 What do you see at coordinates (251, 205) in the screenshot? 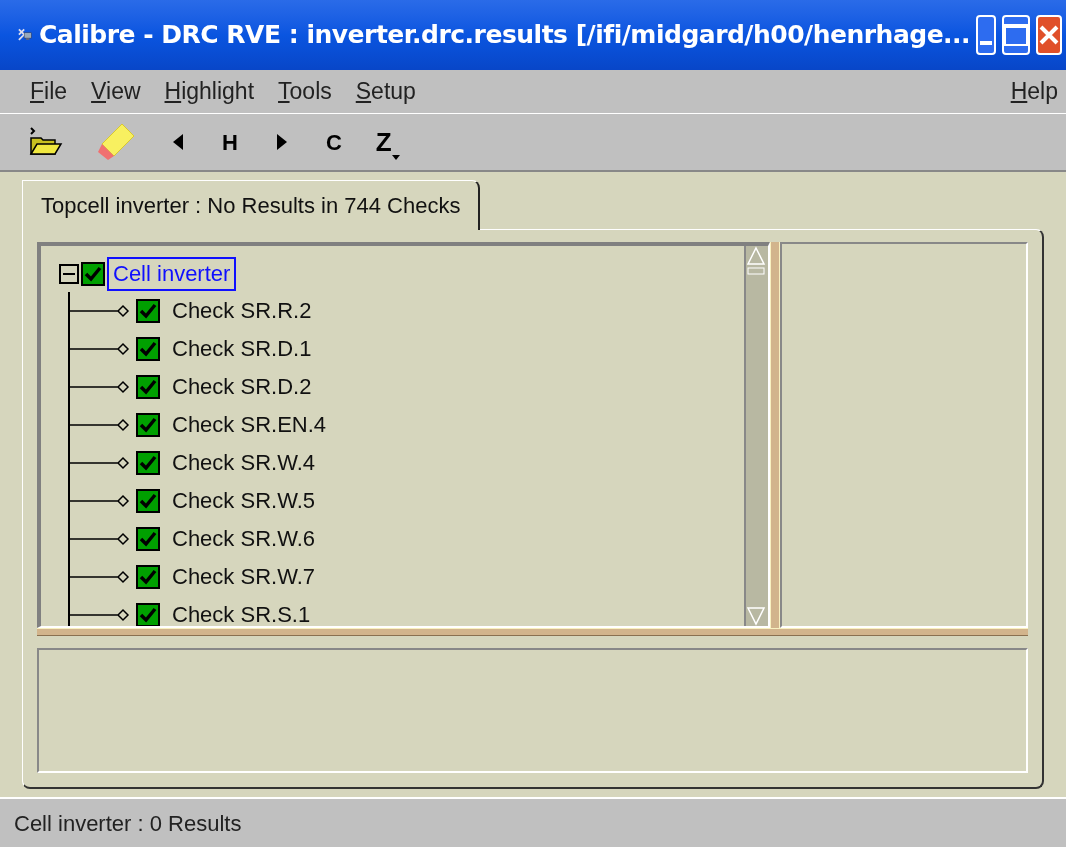
I see `tab: Topcell inverter : No Results in 744 Checks` at bounding box center [251, 205].